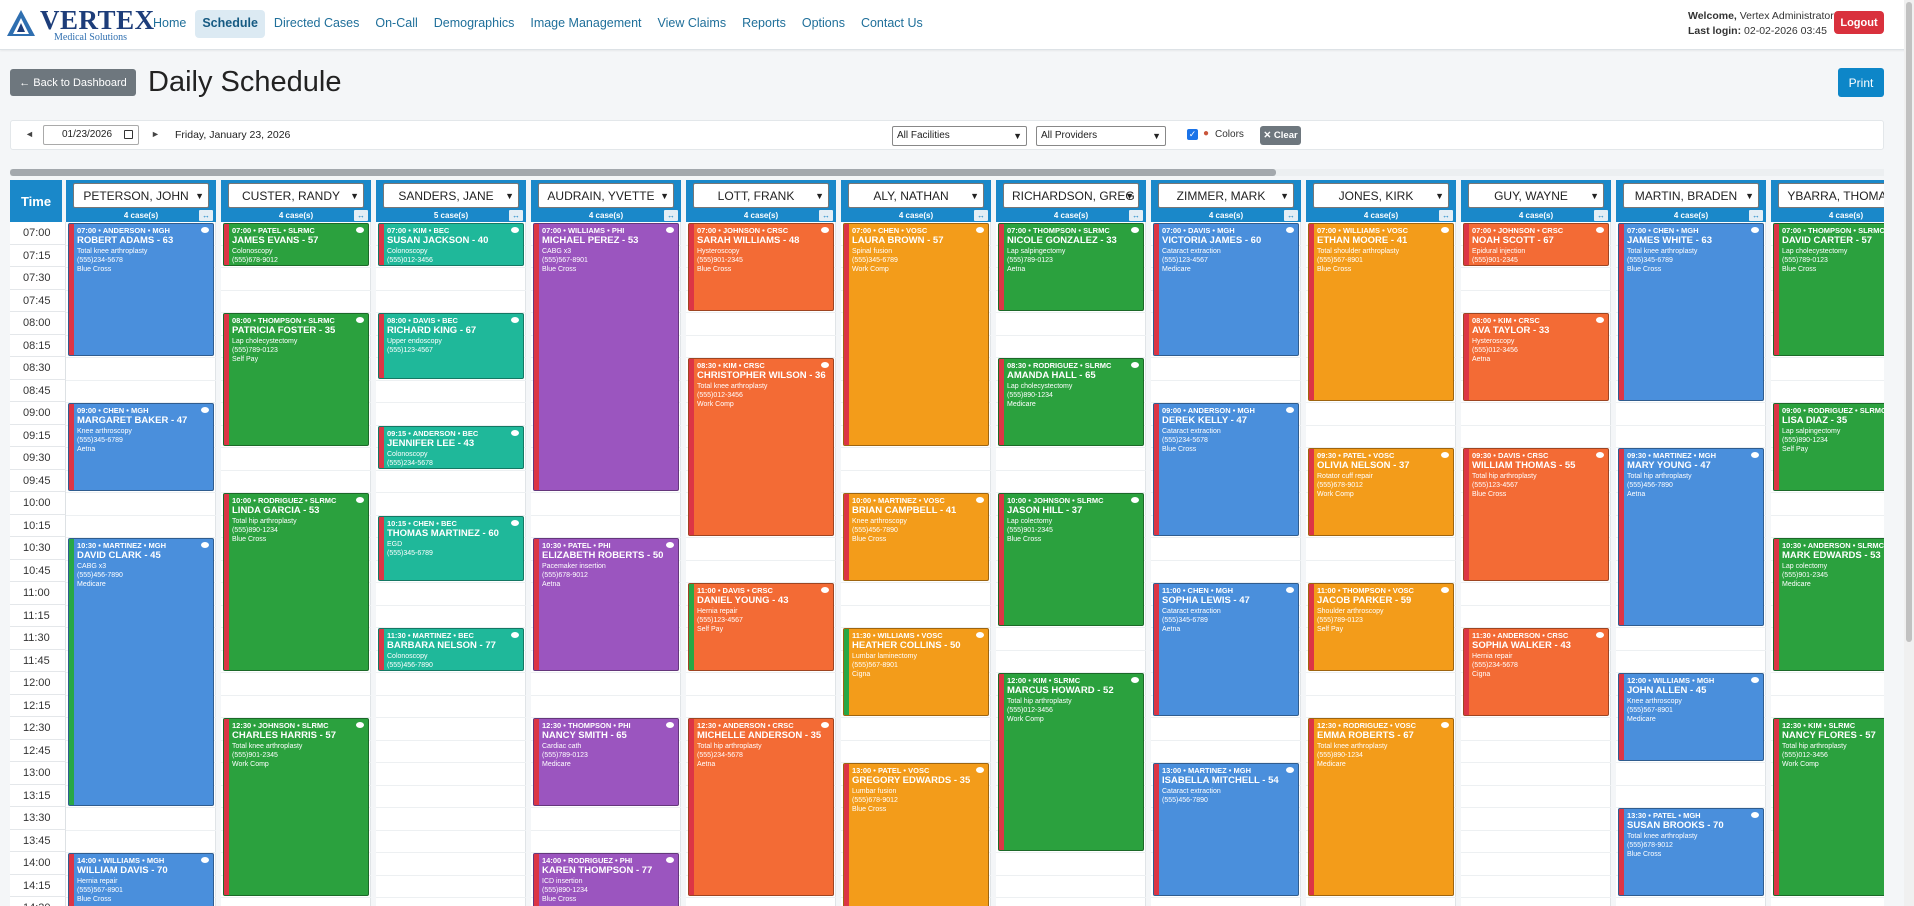 The image size is (1914, 906). Describe the element at coordinates (692, 24) in the screenshot. I see `nav-view-claims: View Claims` at that location.